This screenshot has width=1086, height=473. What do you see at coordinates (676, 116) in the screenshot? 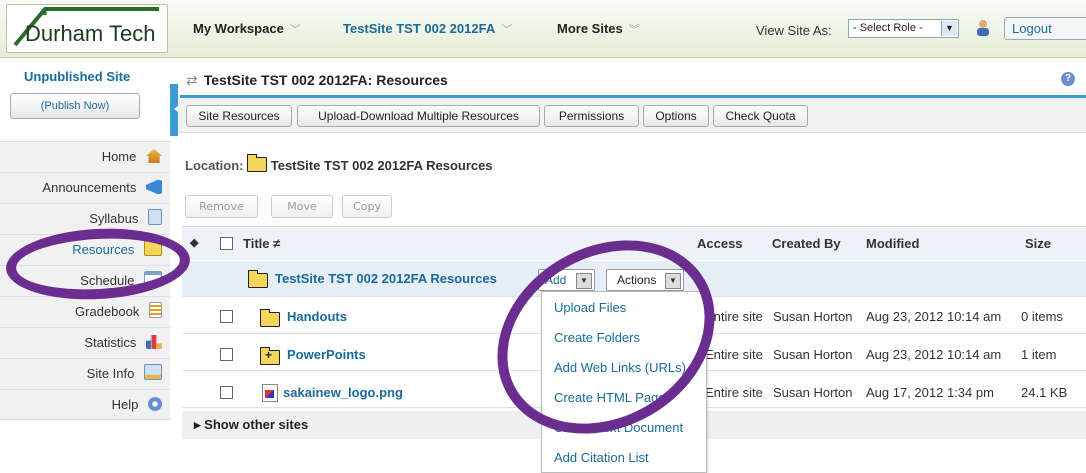
I see `tab-options: Options` at bounding box center [676, 116].